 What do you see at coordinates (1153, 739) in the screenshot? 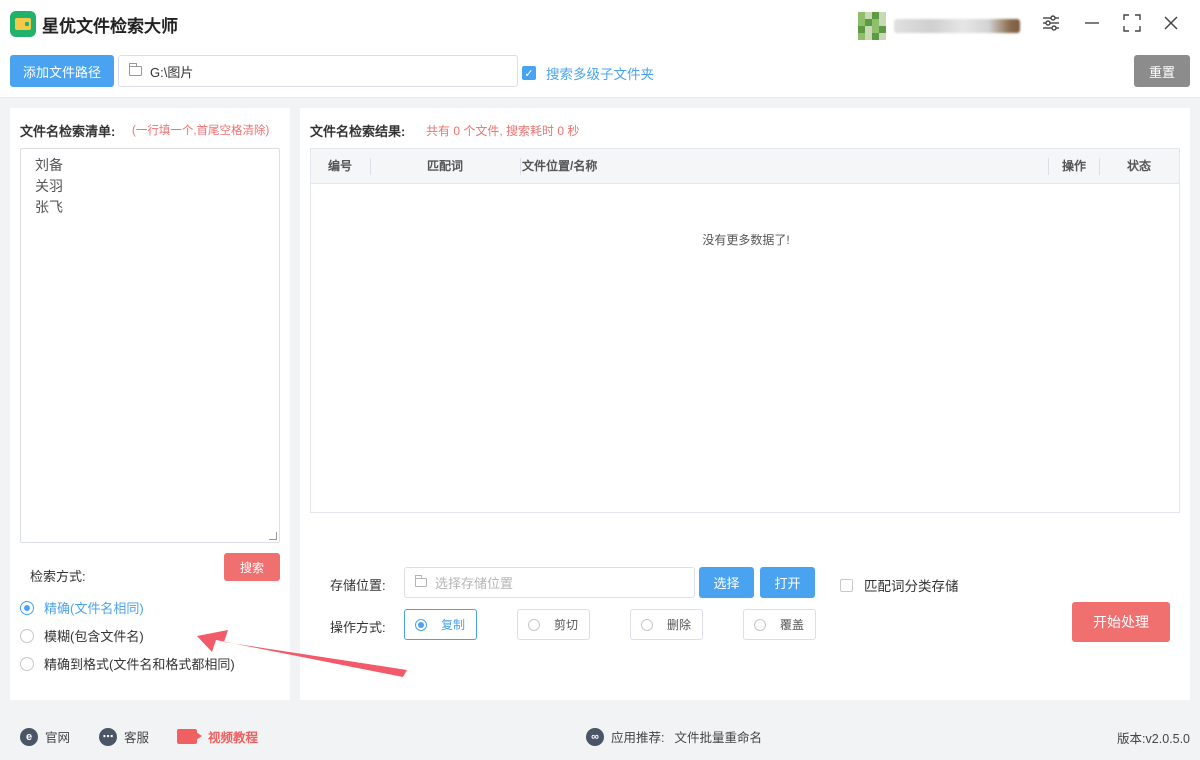
I see `version-label: 版本:v2.0.5.0` at bounding box center [1153, 739].